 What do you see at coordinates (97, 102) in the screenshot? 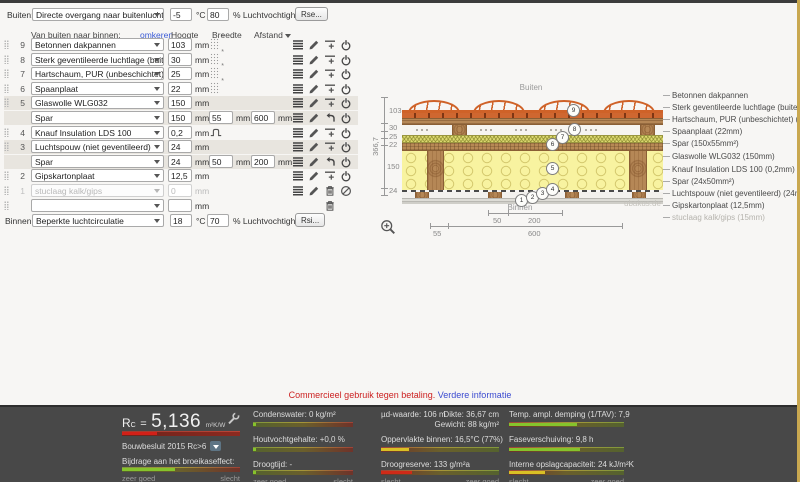
I see `material-select: Glaswolle WLG032` at bounding box center [97, 102].